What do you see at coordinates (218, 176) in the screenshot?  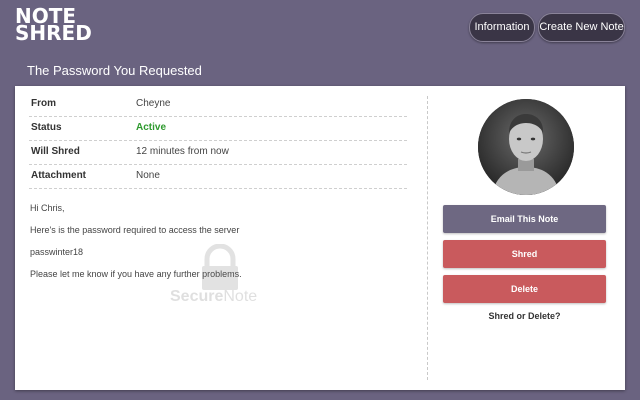 I see `info-row-attachment: Attachment None` at bounding box center [218, 176].